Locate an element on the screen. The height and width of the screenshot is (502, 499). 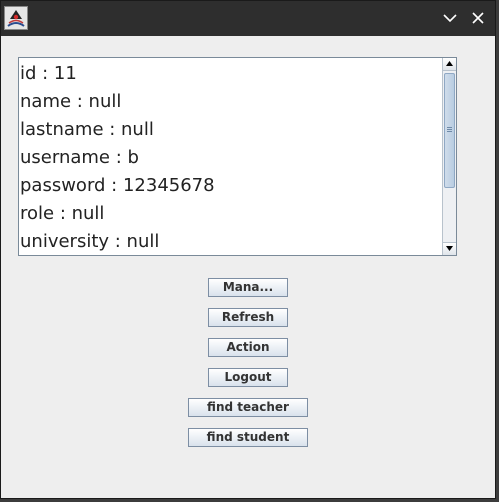
refresh-button: Refresh is located at coordinates (248, 317).